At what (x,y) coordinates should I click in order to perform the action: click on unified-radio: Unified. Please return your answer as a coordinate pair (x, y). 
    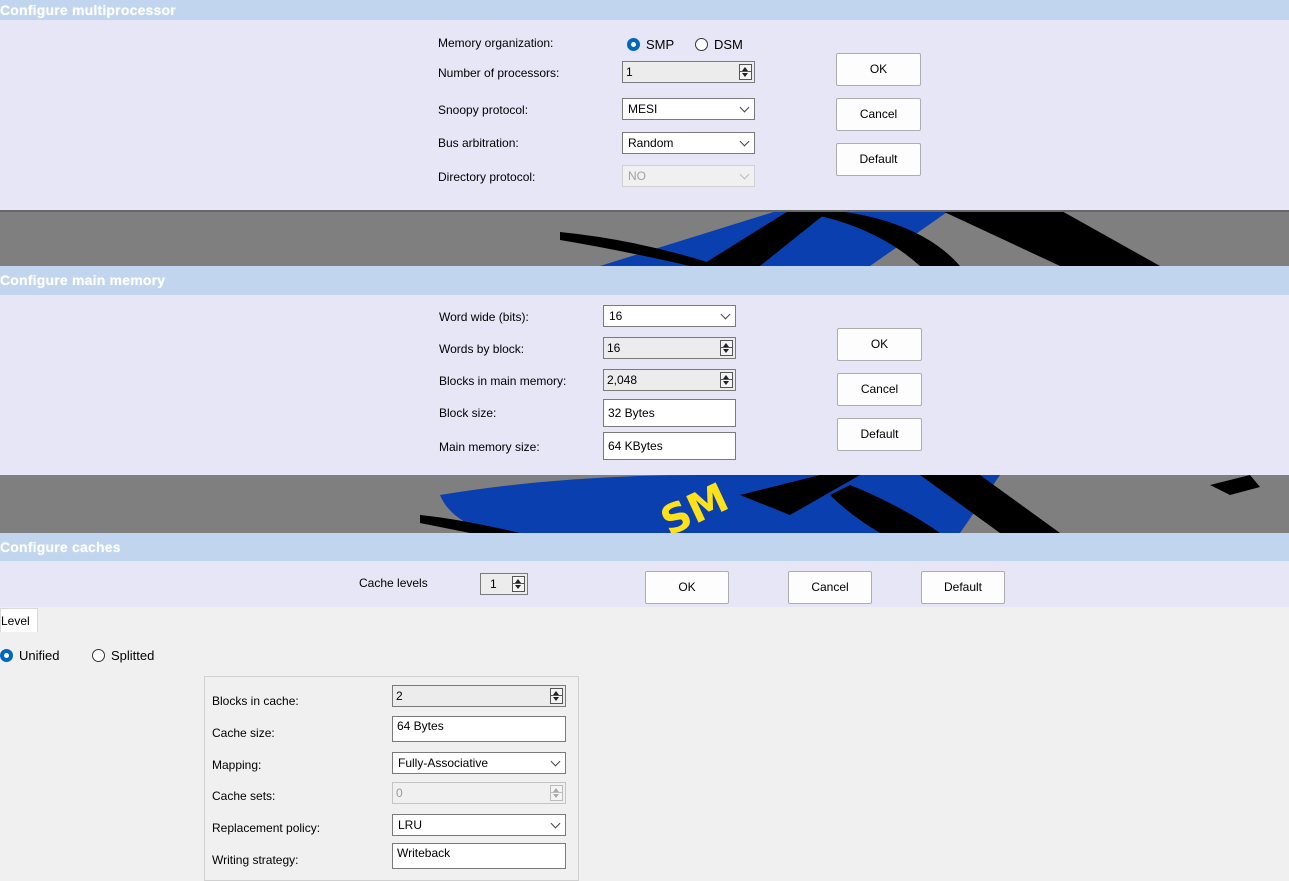
    Looking at the image, I should click on (29, 655).